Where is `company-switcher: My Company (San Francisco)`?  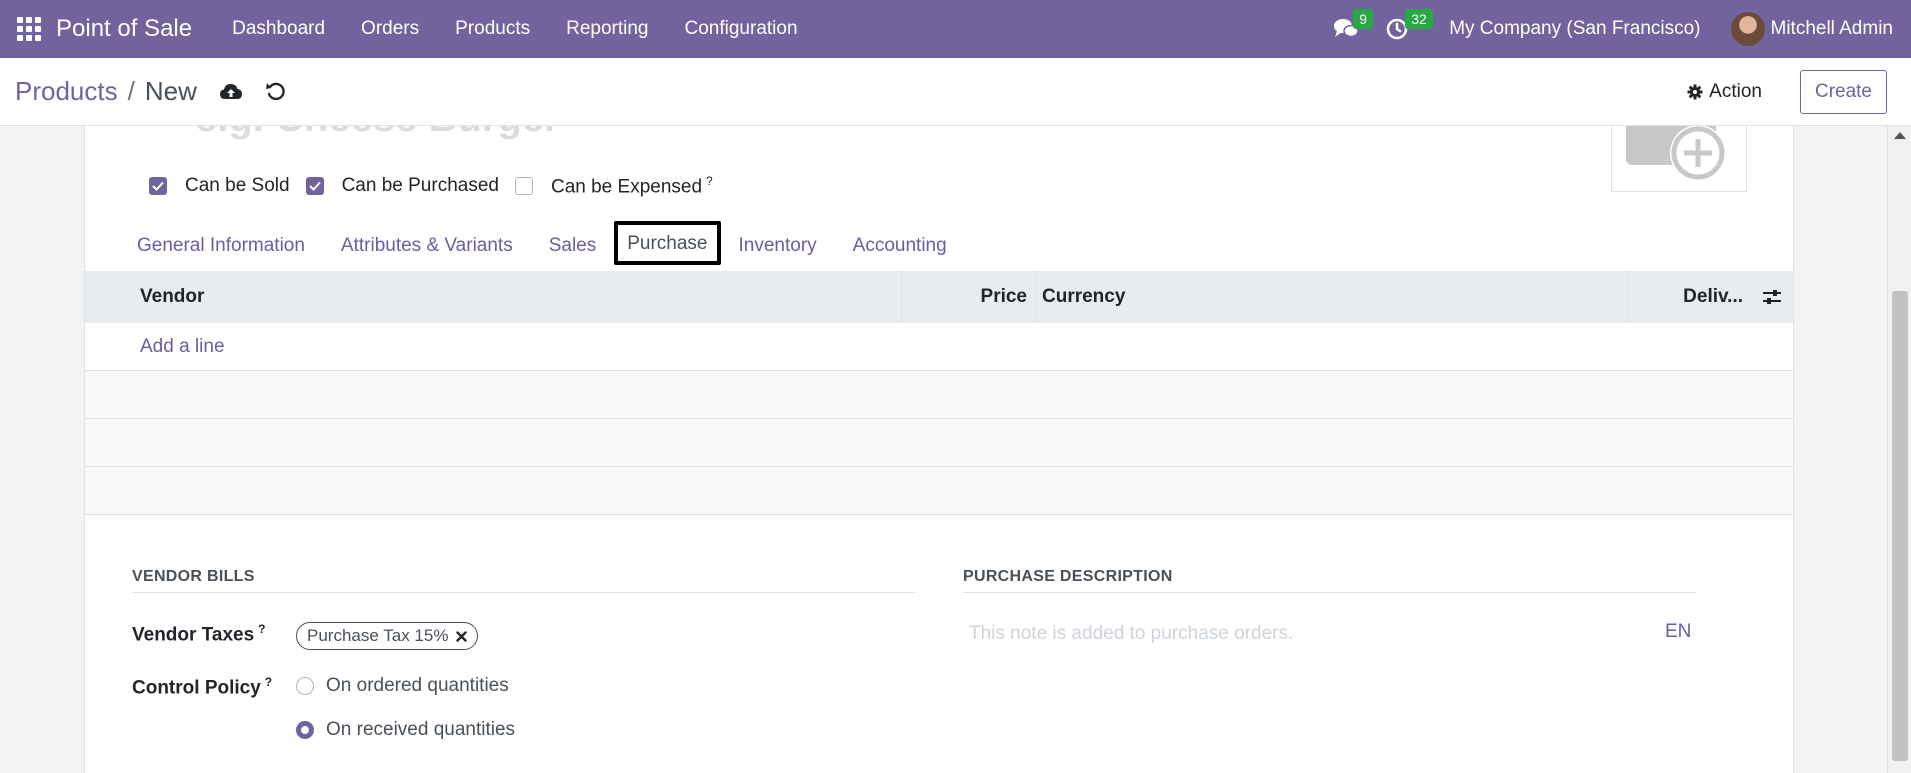 company-switcher: My Company (San Francisco) is located at coordinates (1574, 29).